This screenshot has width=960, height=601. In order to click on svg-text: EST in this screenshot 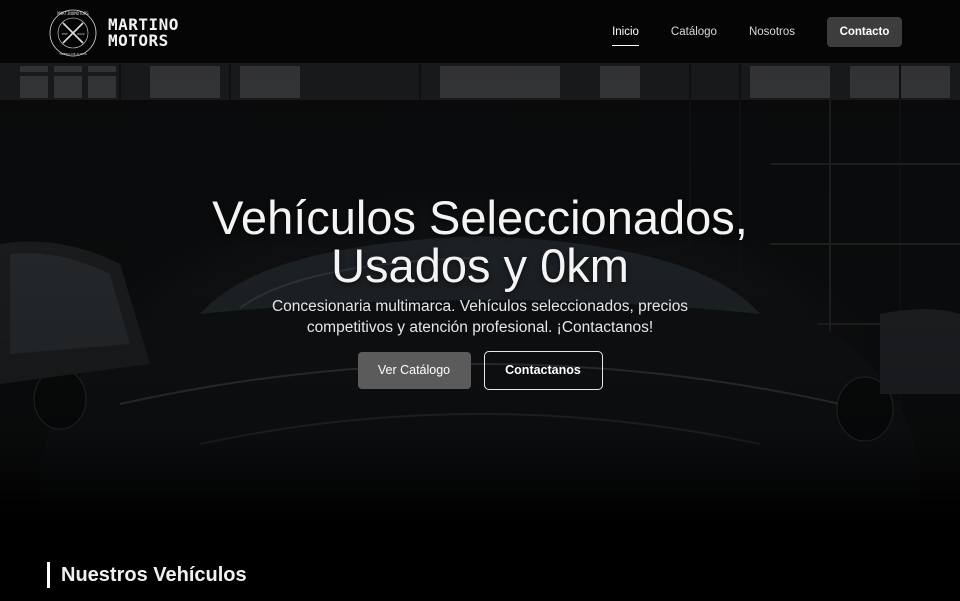, I will do `click(65, 34)`.